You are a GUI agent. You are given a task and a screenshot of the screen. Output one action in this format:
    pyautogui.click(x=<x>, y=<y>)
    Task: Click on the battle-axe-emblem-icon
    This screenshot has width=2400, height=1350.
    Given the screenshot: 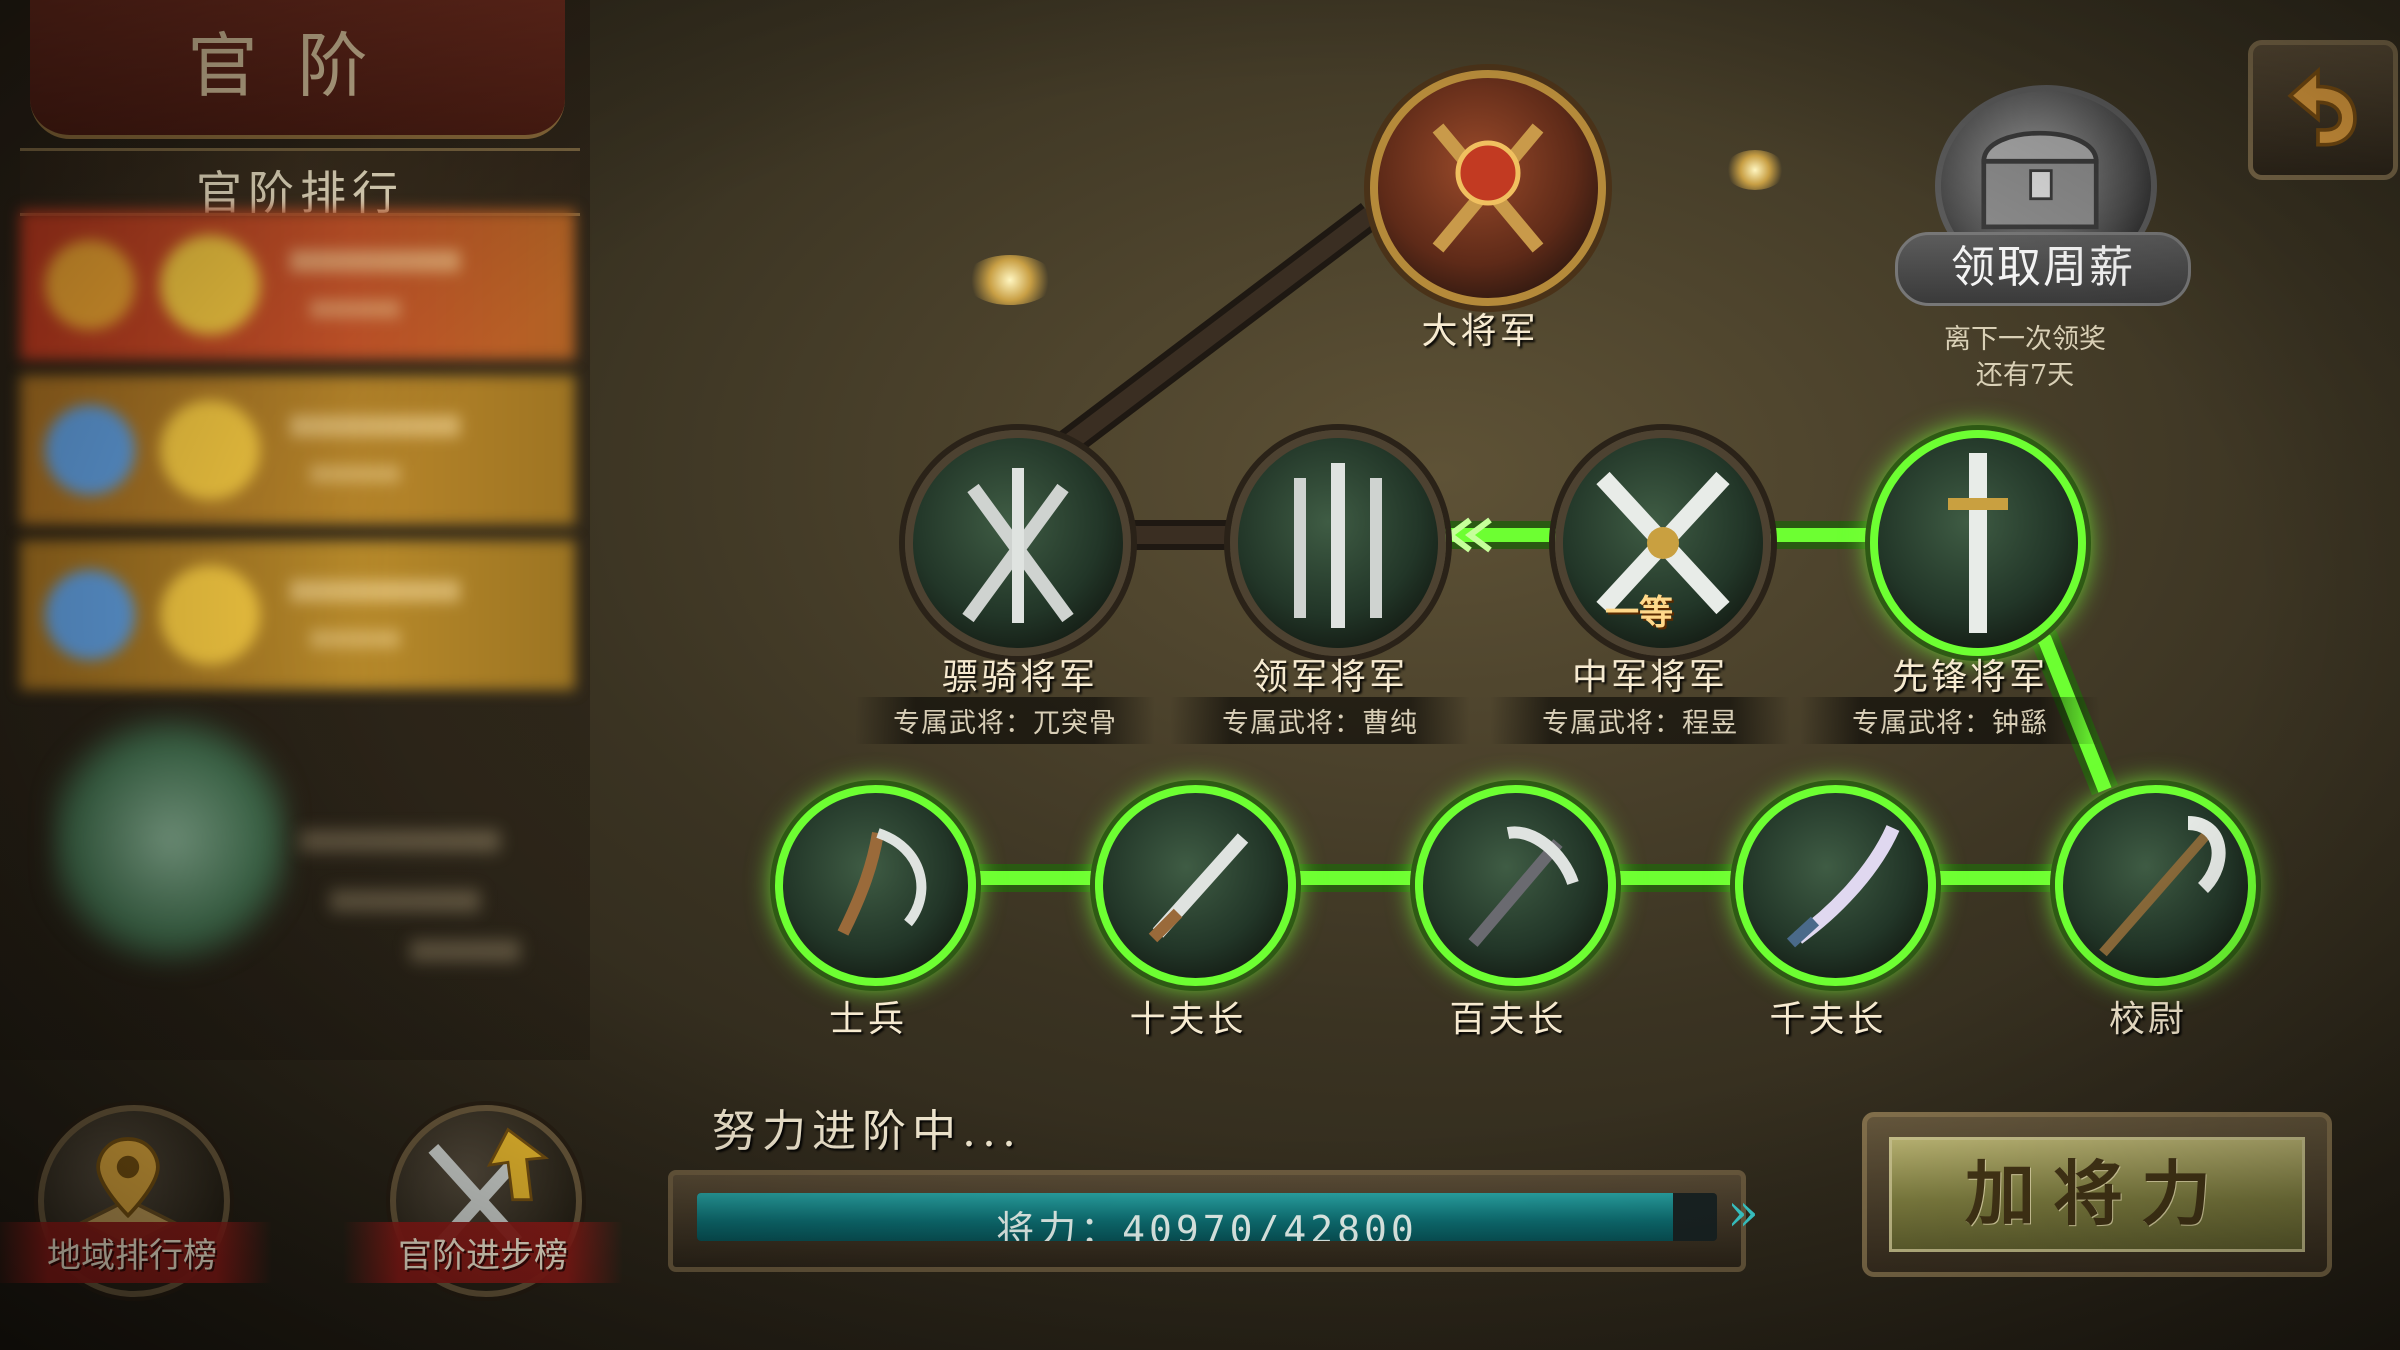 What is the action you would take?
    pyautogui.click(x=1488, y=188)
    